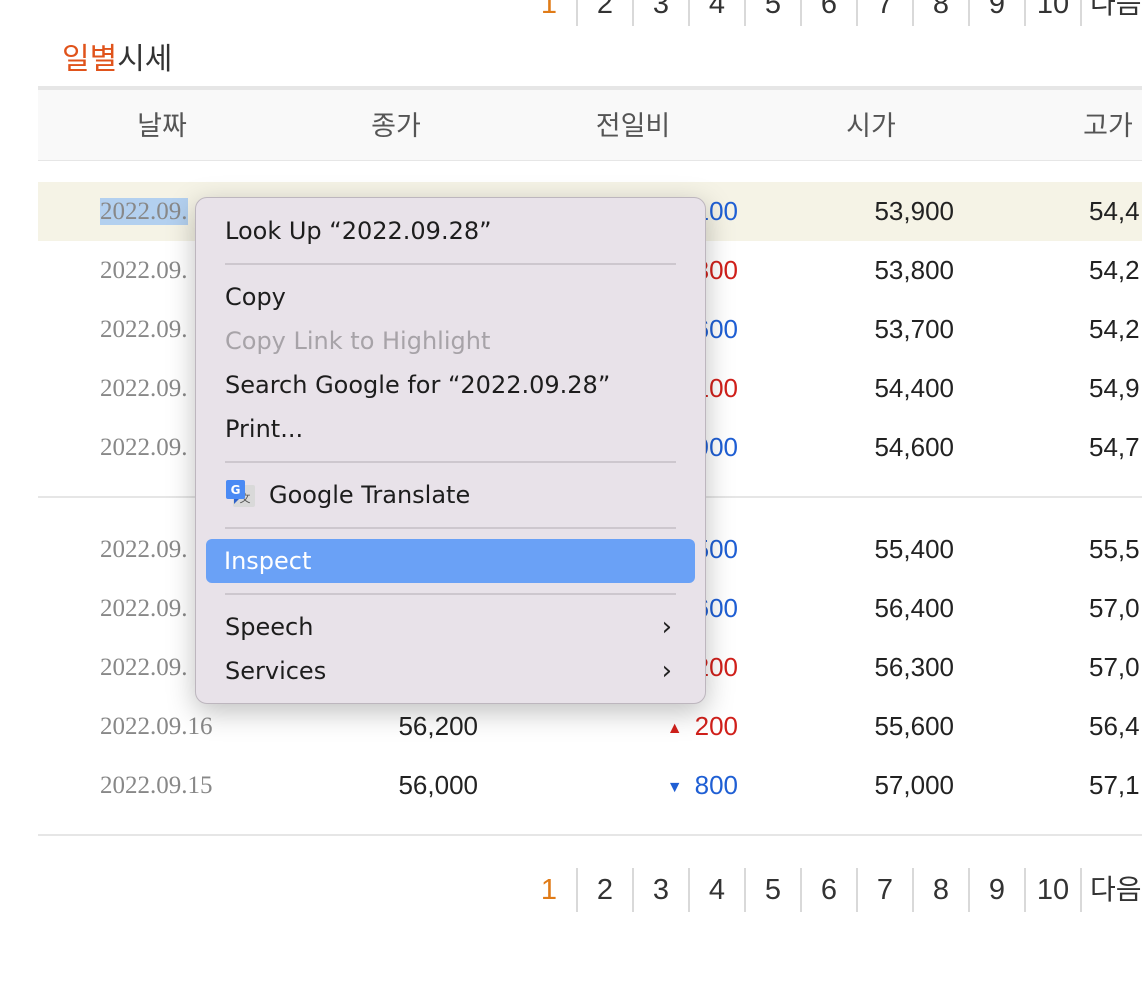 This screenshot has width=1142, height=992. I want to click on cell-high: 54,9, so click(1114, 388).